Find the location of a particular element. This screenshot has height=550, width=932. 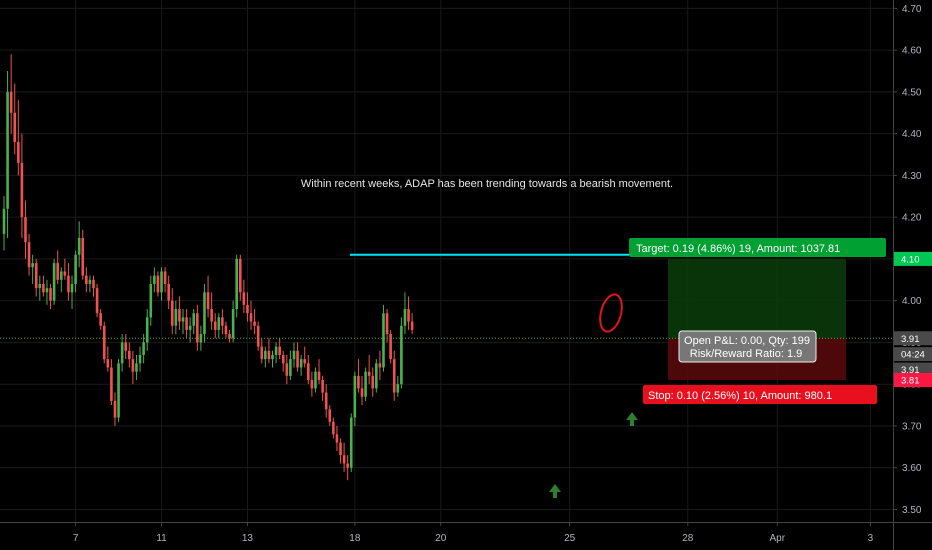

time-tick-label: 7 is located at coordinates (76, 538).